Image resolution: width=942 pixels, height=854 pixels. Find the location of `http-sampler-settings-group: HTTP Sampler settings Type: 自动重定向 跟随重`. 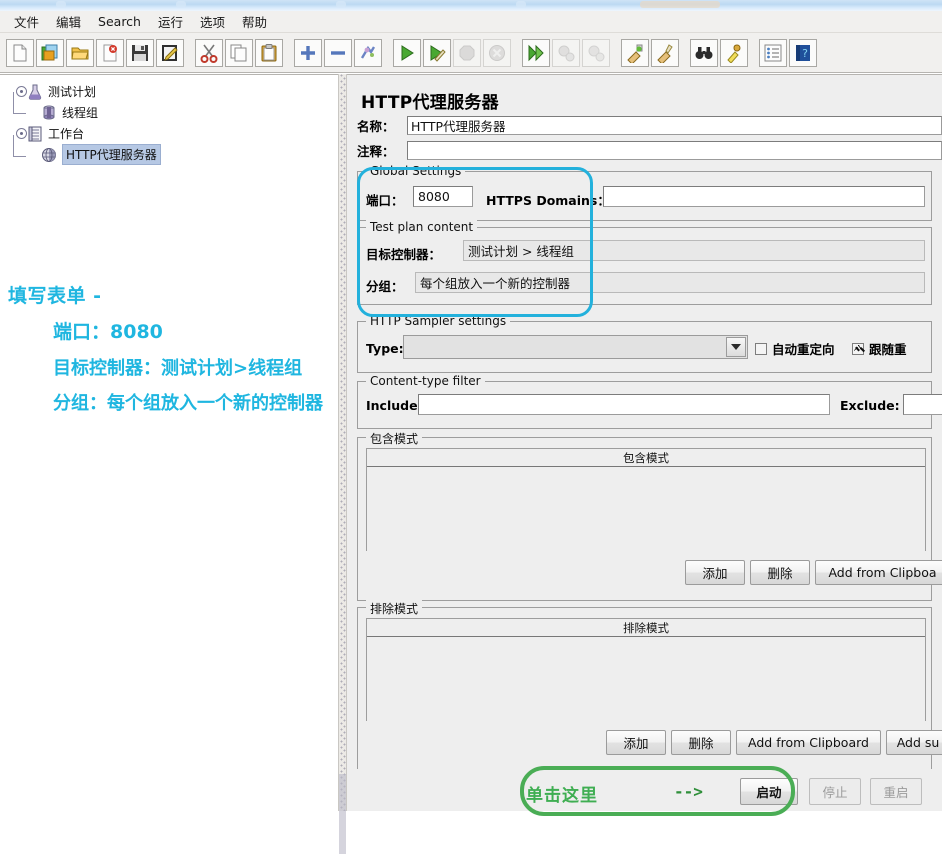

http-sampler-settings-group: HTTP Sampler settings Type: 自动重定向 跟随重 is located at coordinates (644, 343).